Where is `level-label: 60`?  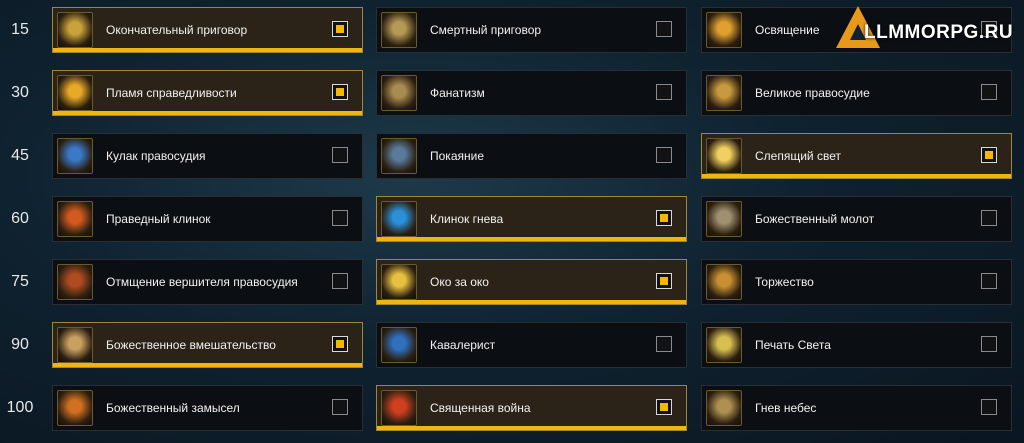 level-label: 60 is located at coordinates (20, 218).